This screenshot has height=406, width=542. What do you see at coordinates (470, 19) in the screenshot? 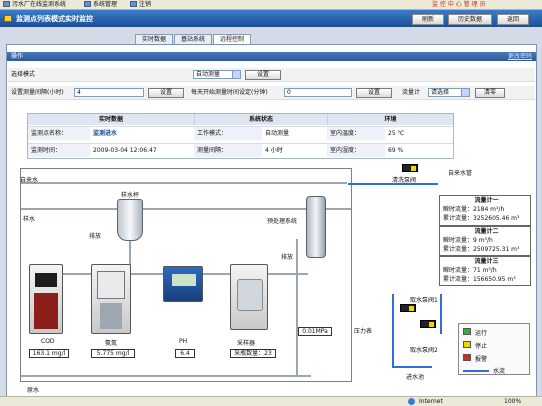
I see `history-data-button: 历史数据` at bounding box center [470, 19].